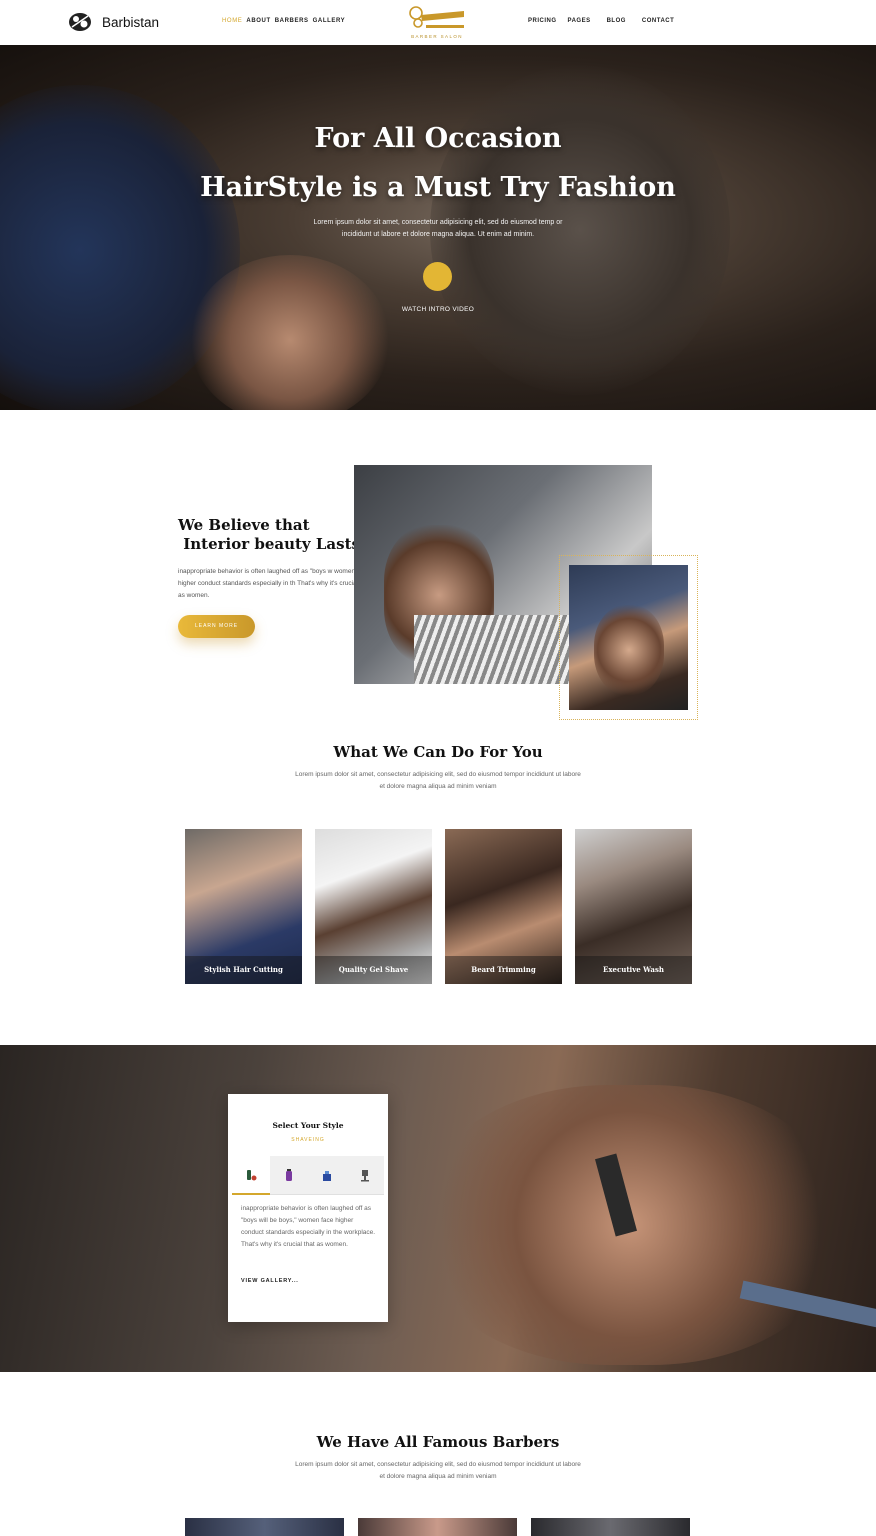  What do you see at coordinates (579, 21) in the screenshot?
I see `nav-pages: PAGES` at bounding box center [579, 21].